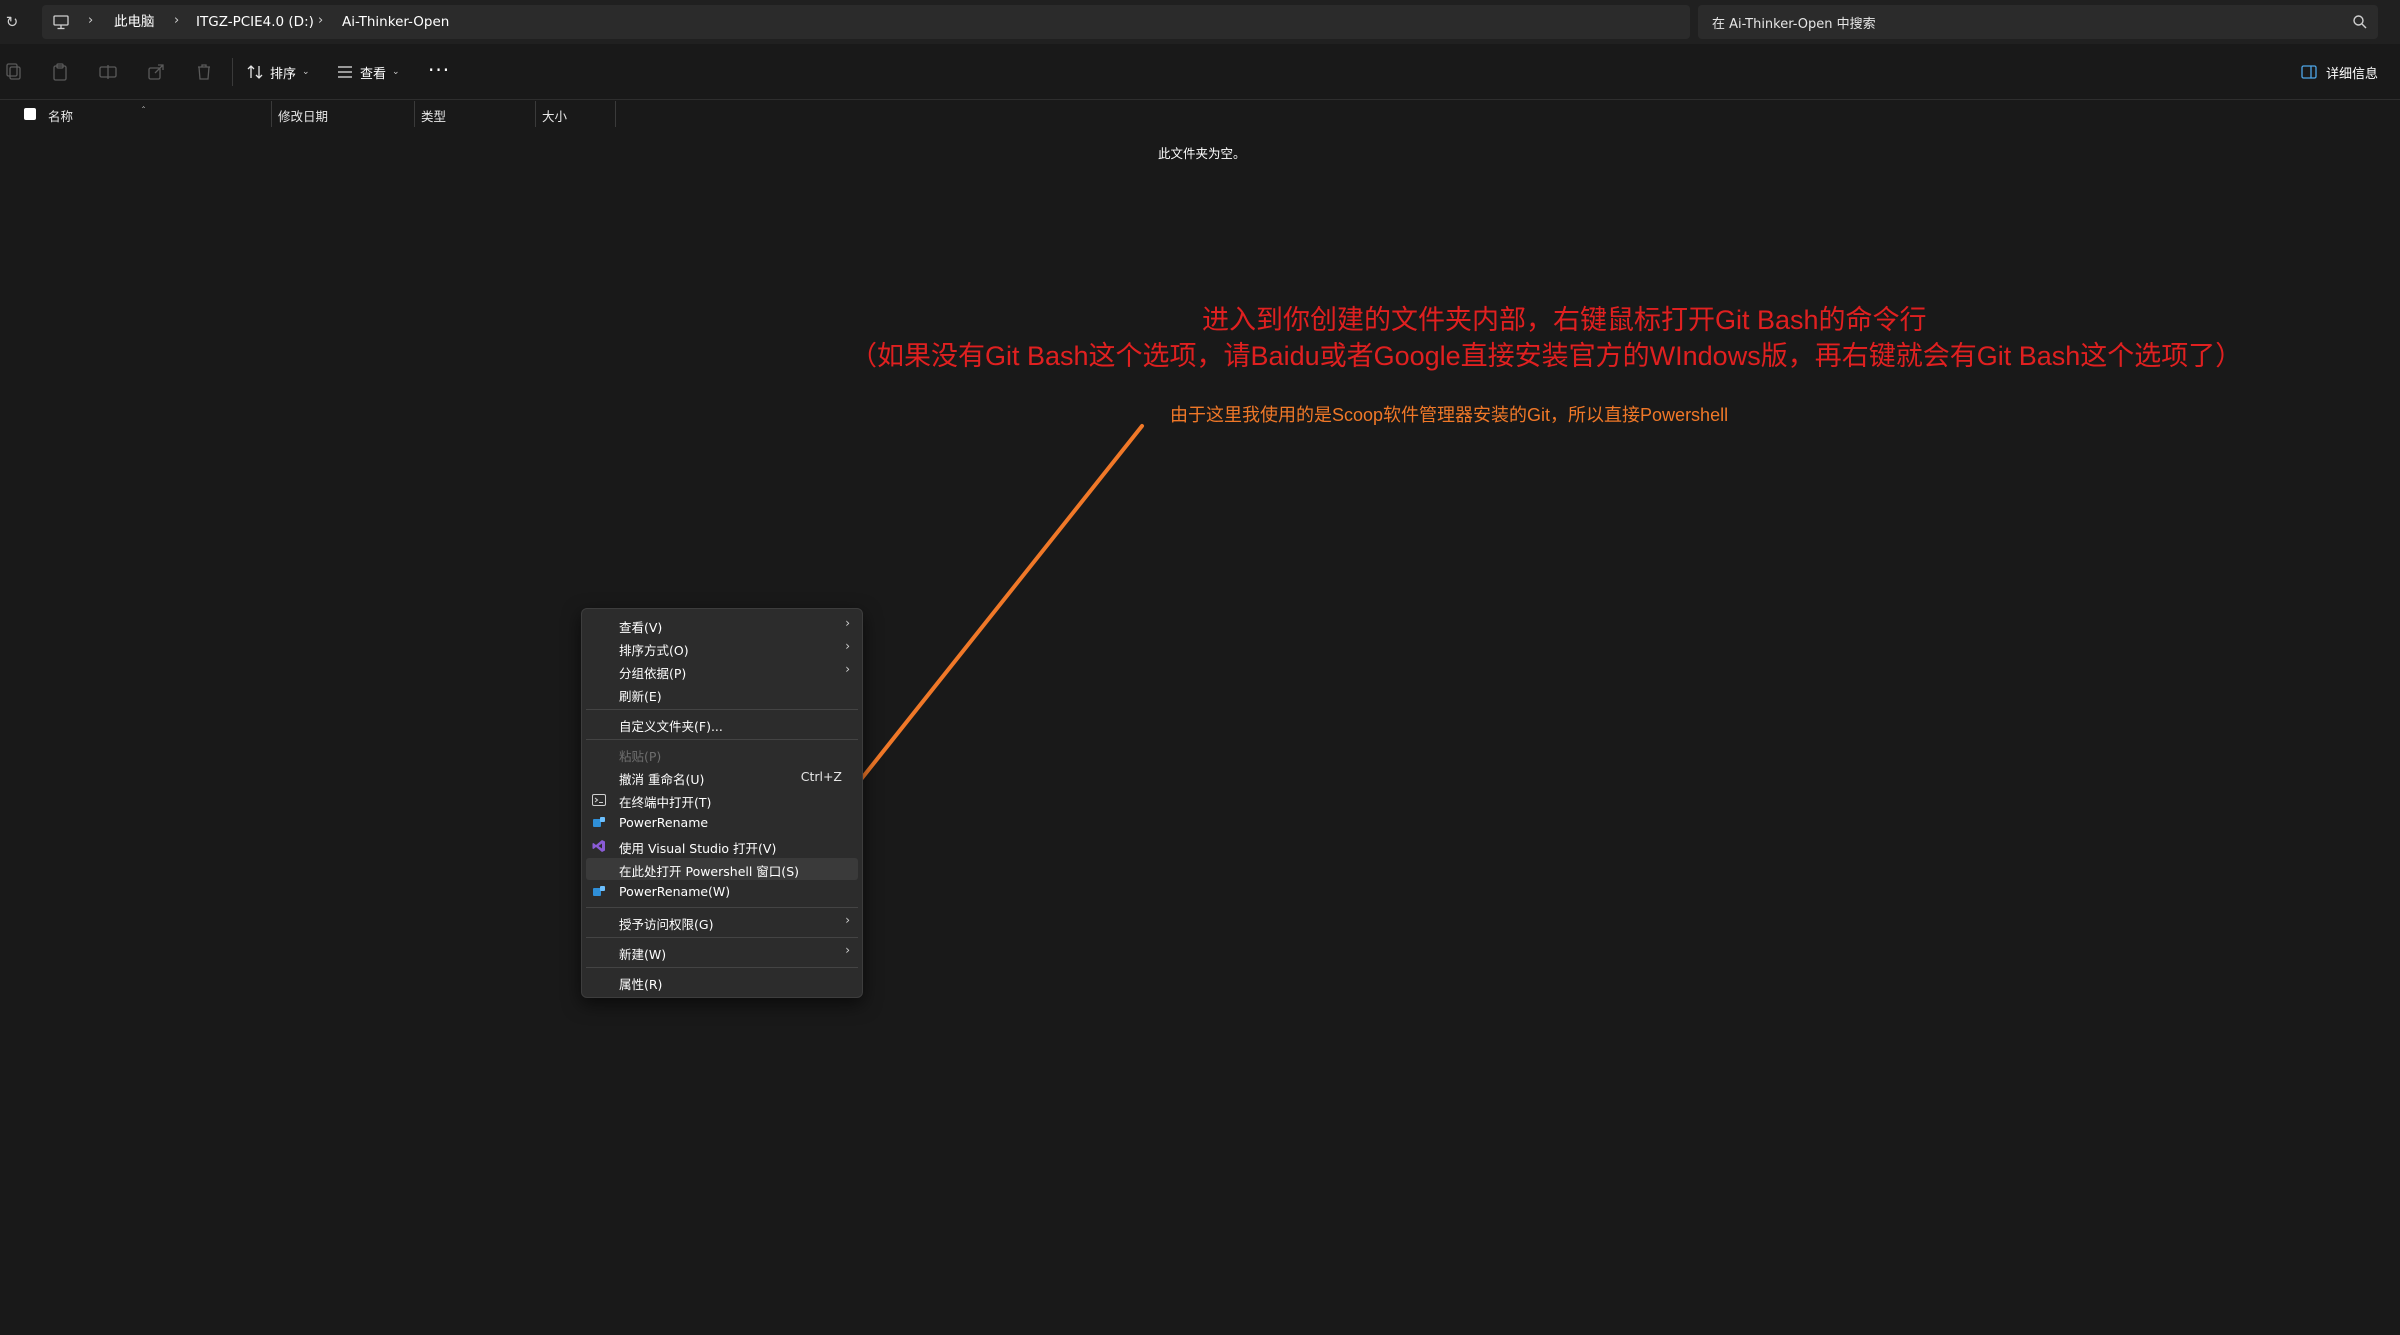  What do you see at coordinates (232, 72) in the screenshot?
I see `toolbar-divider` at bounding box center [232, 72].